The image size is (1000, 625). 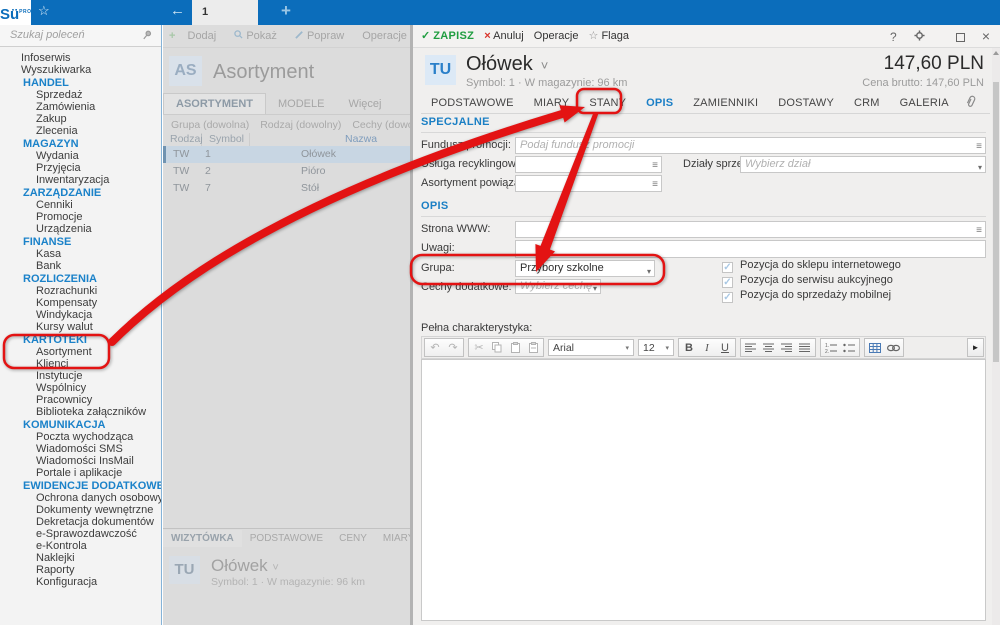 What do you see at coordinates (202, 538) in the screenshot?
I see `tab-wizytowka: WIZYTÓWKA` at bounding box center [202, 538].